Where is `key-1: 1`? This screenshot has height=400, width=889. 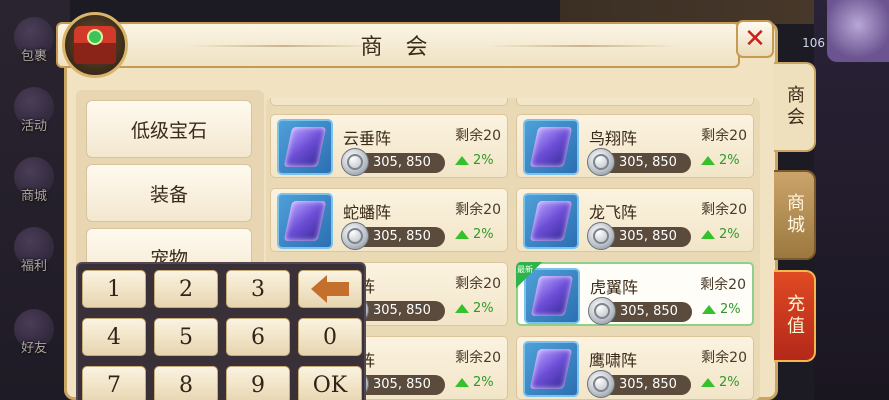
key-1: 1 is located at coordinates (114, 289).